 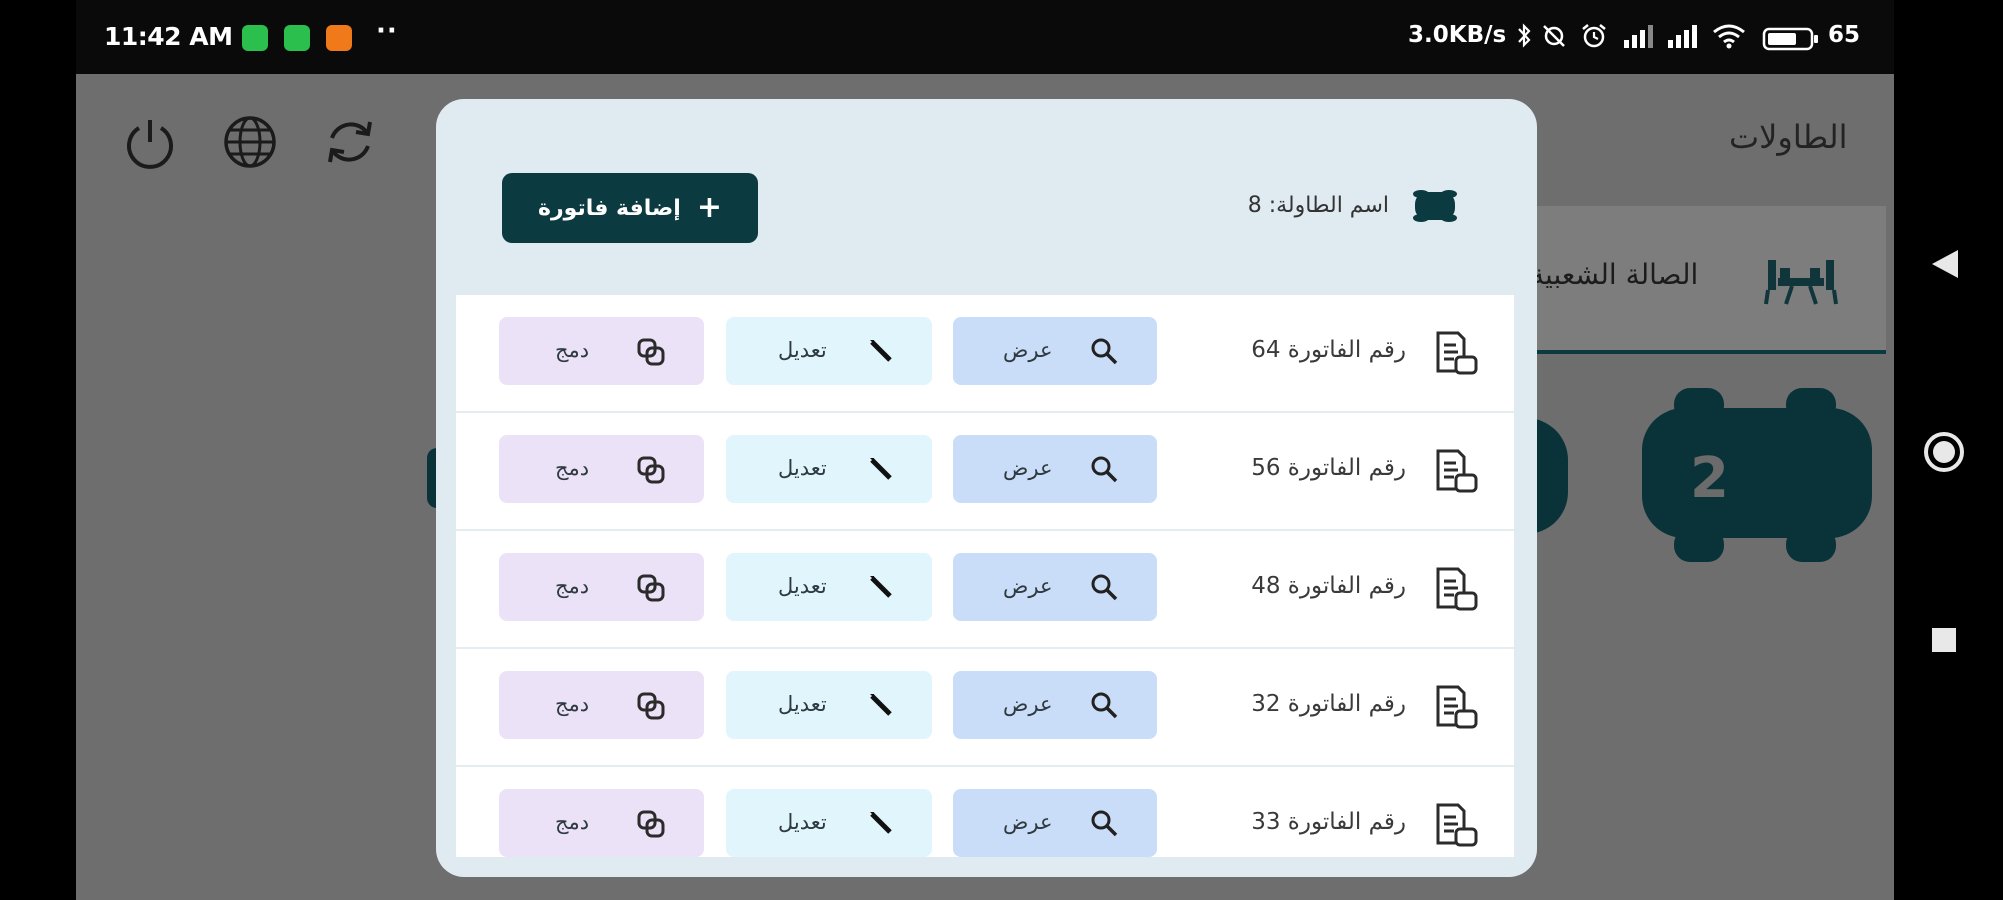 What do you see at coordinates (1435, 206) in the screenshot?
I see `table-icon` at bounding box center [1435, 206].